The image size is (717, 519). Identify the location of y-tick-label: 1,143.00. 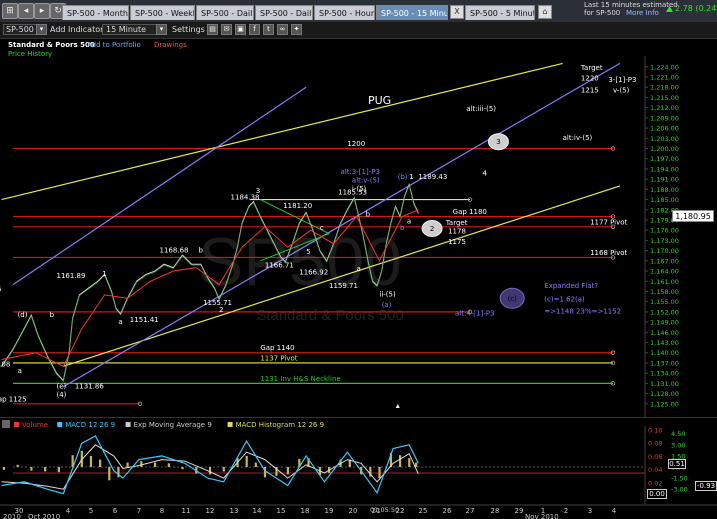
(664, 343).